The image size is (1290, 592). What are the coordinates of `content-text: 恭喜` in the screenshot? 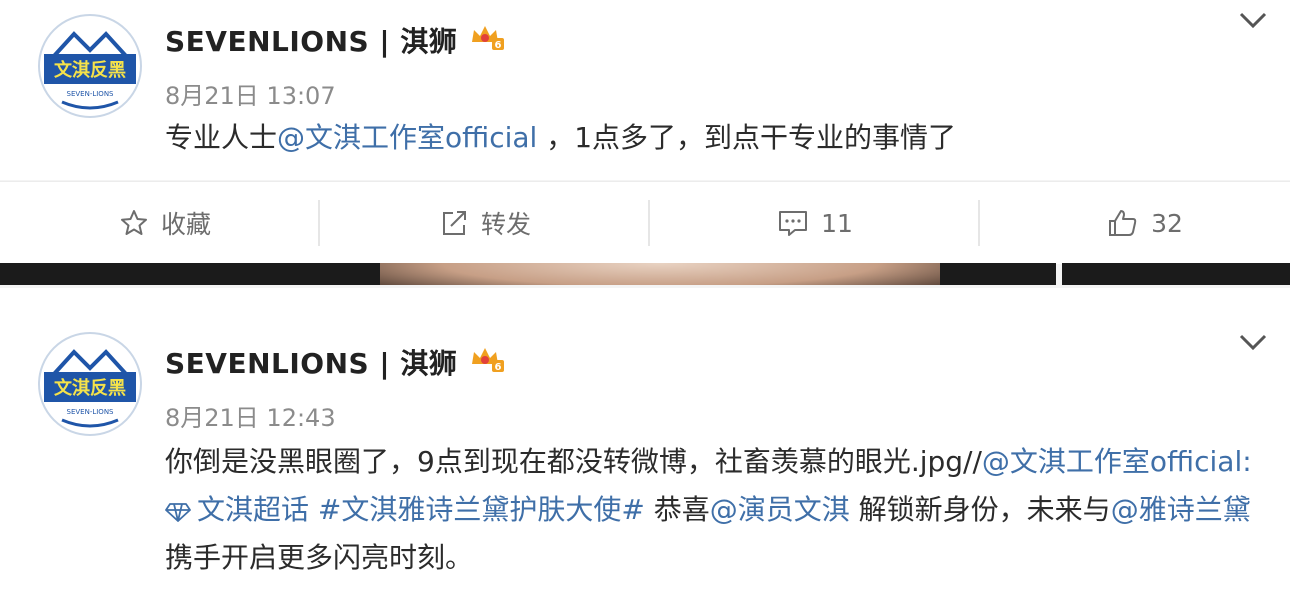 It's located at (677, 509).